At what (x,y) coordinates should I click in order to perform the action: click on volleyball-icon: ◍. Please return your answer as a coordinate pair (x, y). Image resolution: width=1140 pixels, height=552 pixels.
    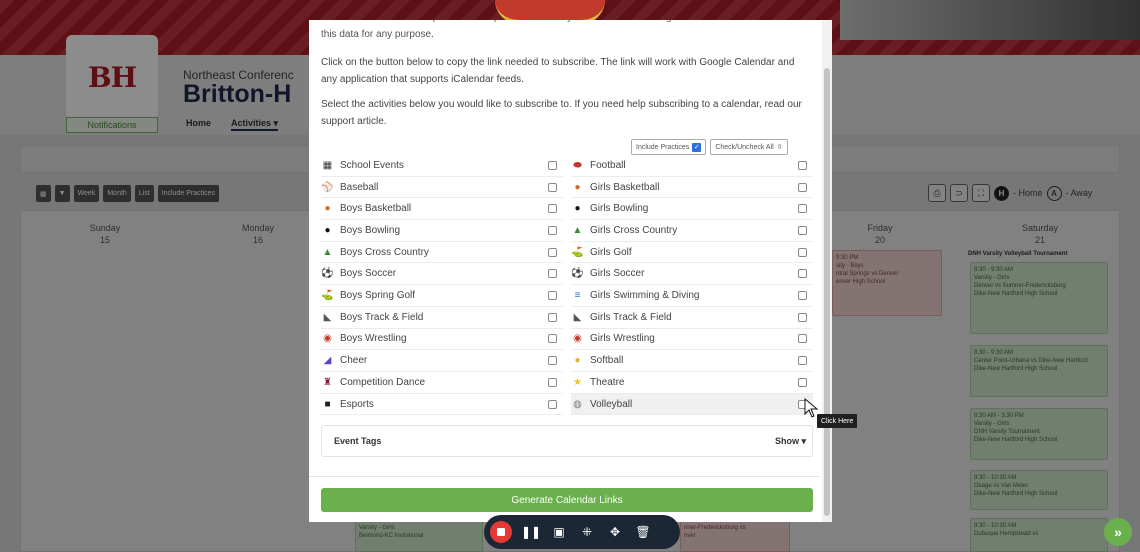
    Looking at the image, I should click on (577, 404).